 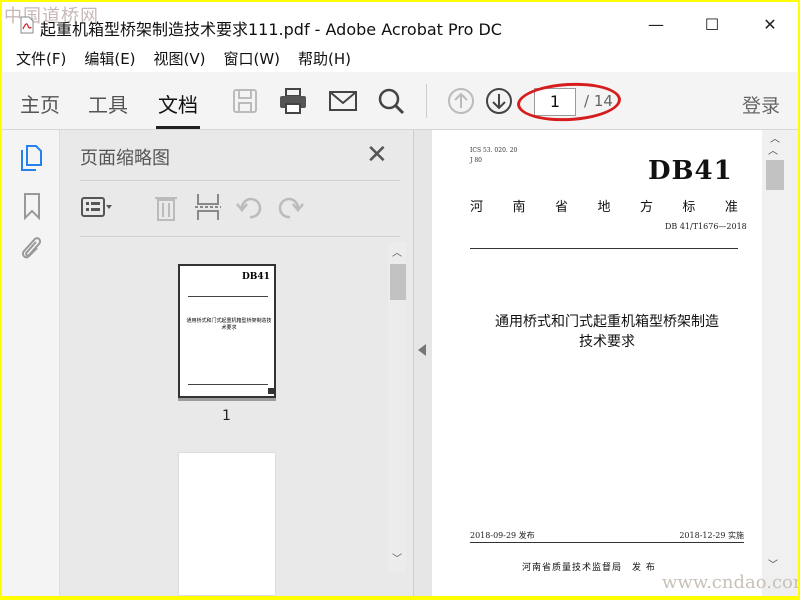 I want to click on page-thumbnails-icon, so click(x=31, y=158).